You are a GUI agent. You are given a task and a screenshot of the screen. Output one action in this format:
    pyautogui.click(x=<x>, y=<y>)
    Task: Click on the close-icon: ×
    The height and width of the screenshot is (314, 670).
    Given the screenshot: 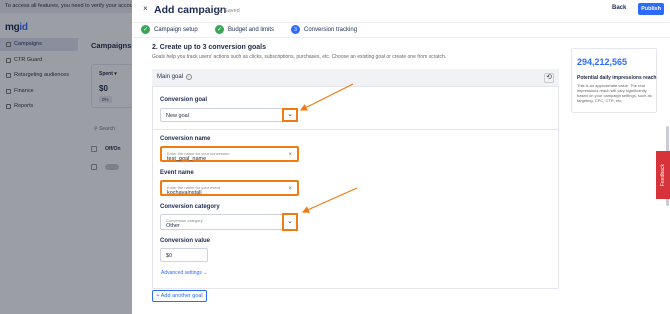 What is the action you would take?
    pyautogui.click(x=145, y=8)
    